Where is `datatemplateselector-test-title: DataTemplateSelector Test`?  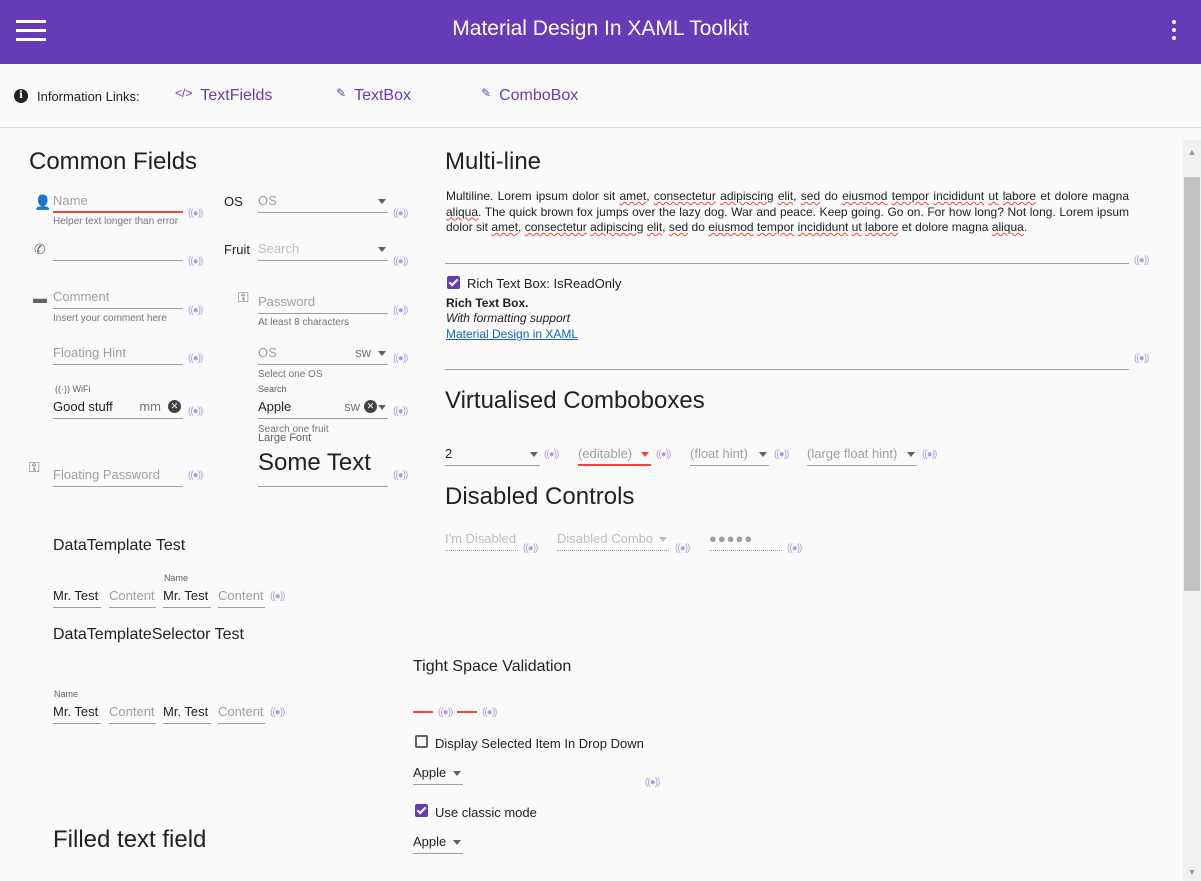 datatemplateselector-test-title: DataTemplateSelector Test is located at coordinates (148, 634).